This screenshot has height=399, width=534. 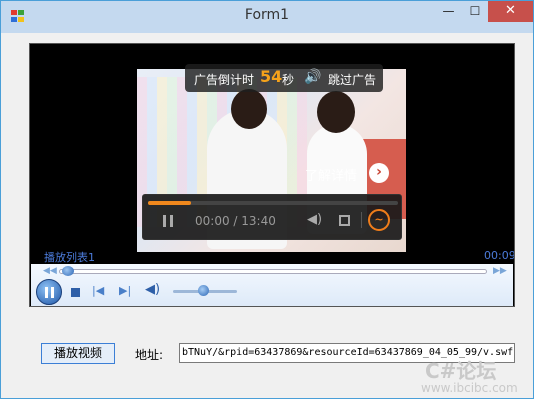 I want to click on fast-forward-icon: ▶▶, so click(x=500, y=271).